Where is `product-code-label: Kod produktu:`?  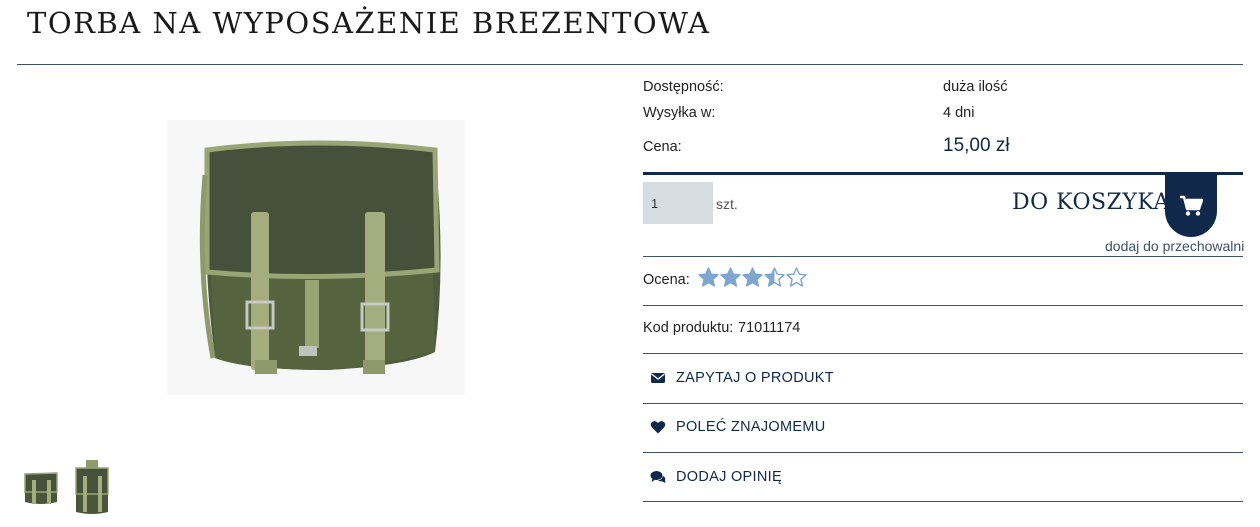 product-code-label: Kod produktu: is located at coordinates (688, 328).